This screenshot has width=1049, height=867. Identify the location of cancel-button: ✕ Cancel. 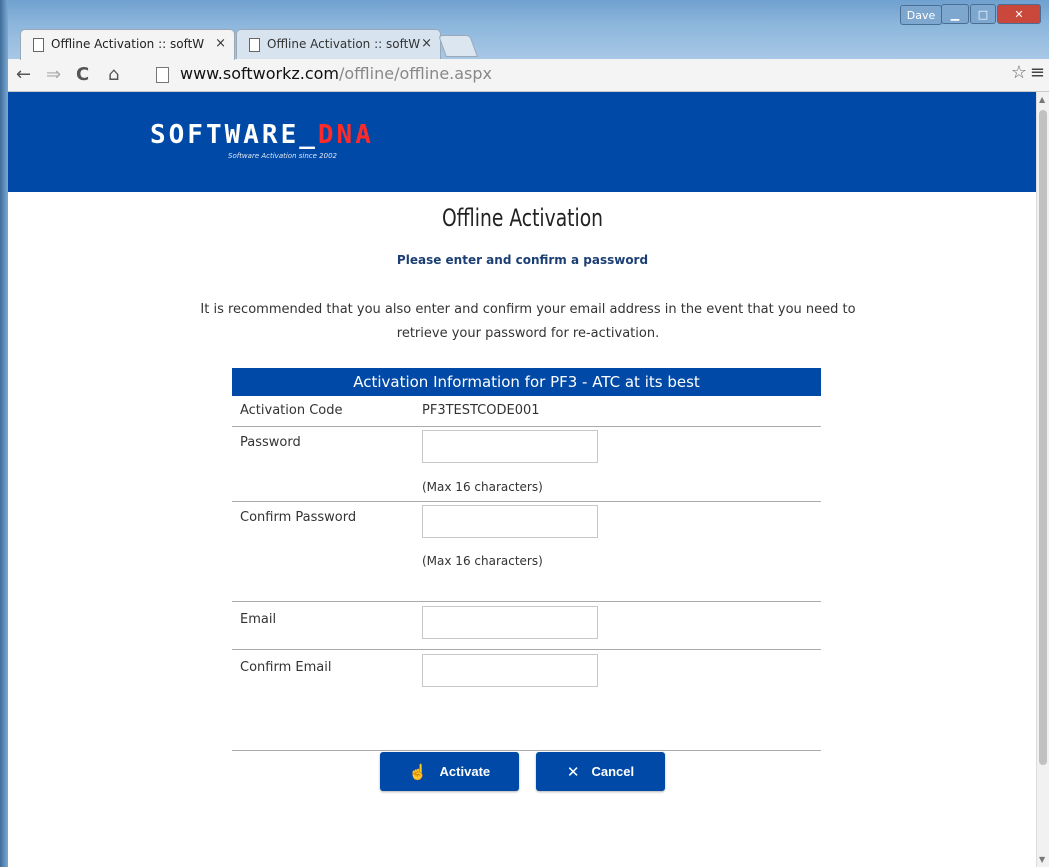
(600, 771).